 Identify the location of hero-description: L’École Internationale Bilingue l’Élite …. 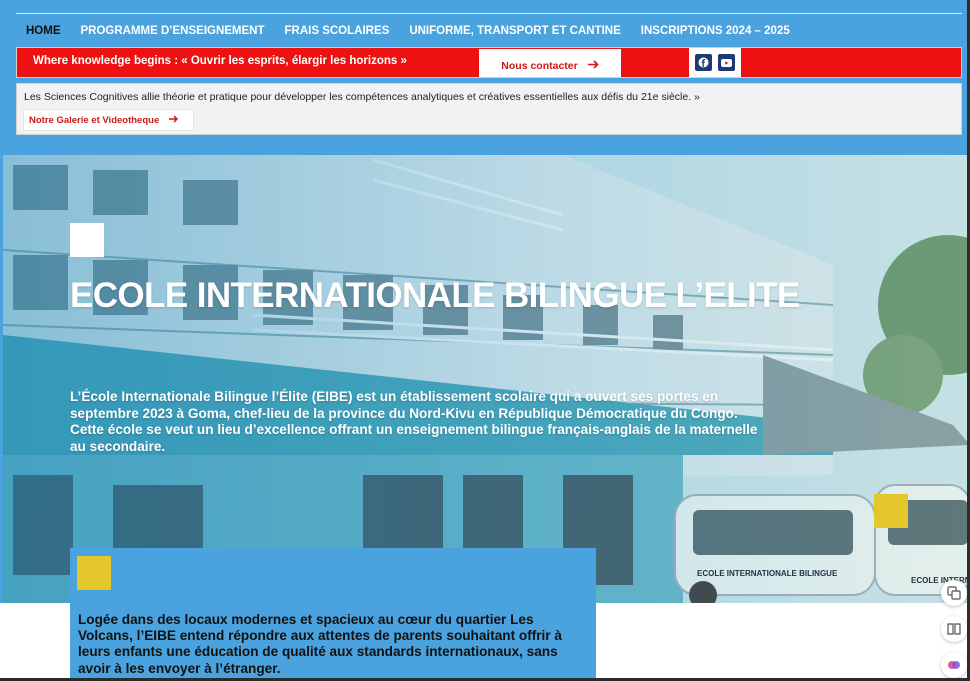
(414, 421).